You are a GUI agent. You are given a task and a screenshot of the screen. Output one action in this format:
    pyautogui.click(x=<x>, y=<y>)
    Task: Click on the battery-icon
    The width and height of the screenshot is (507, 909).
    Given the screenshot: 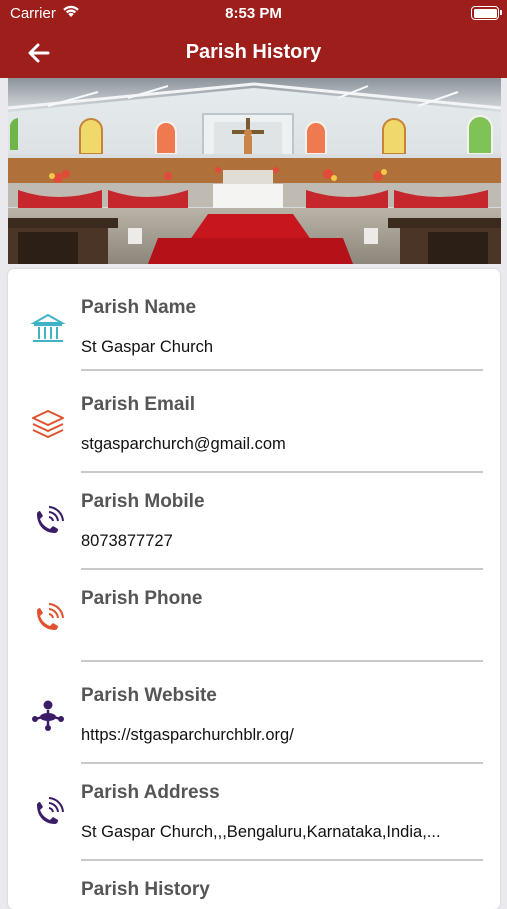 What is the action you would take?
    pyautogui.click(x=486, y=13)
    